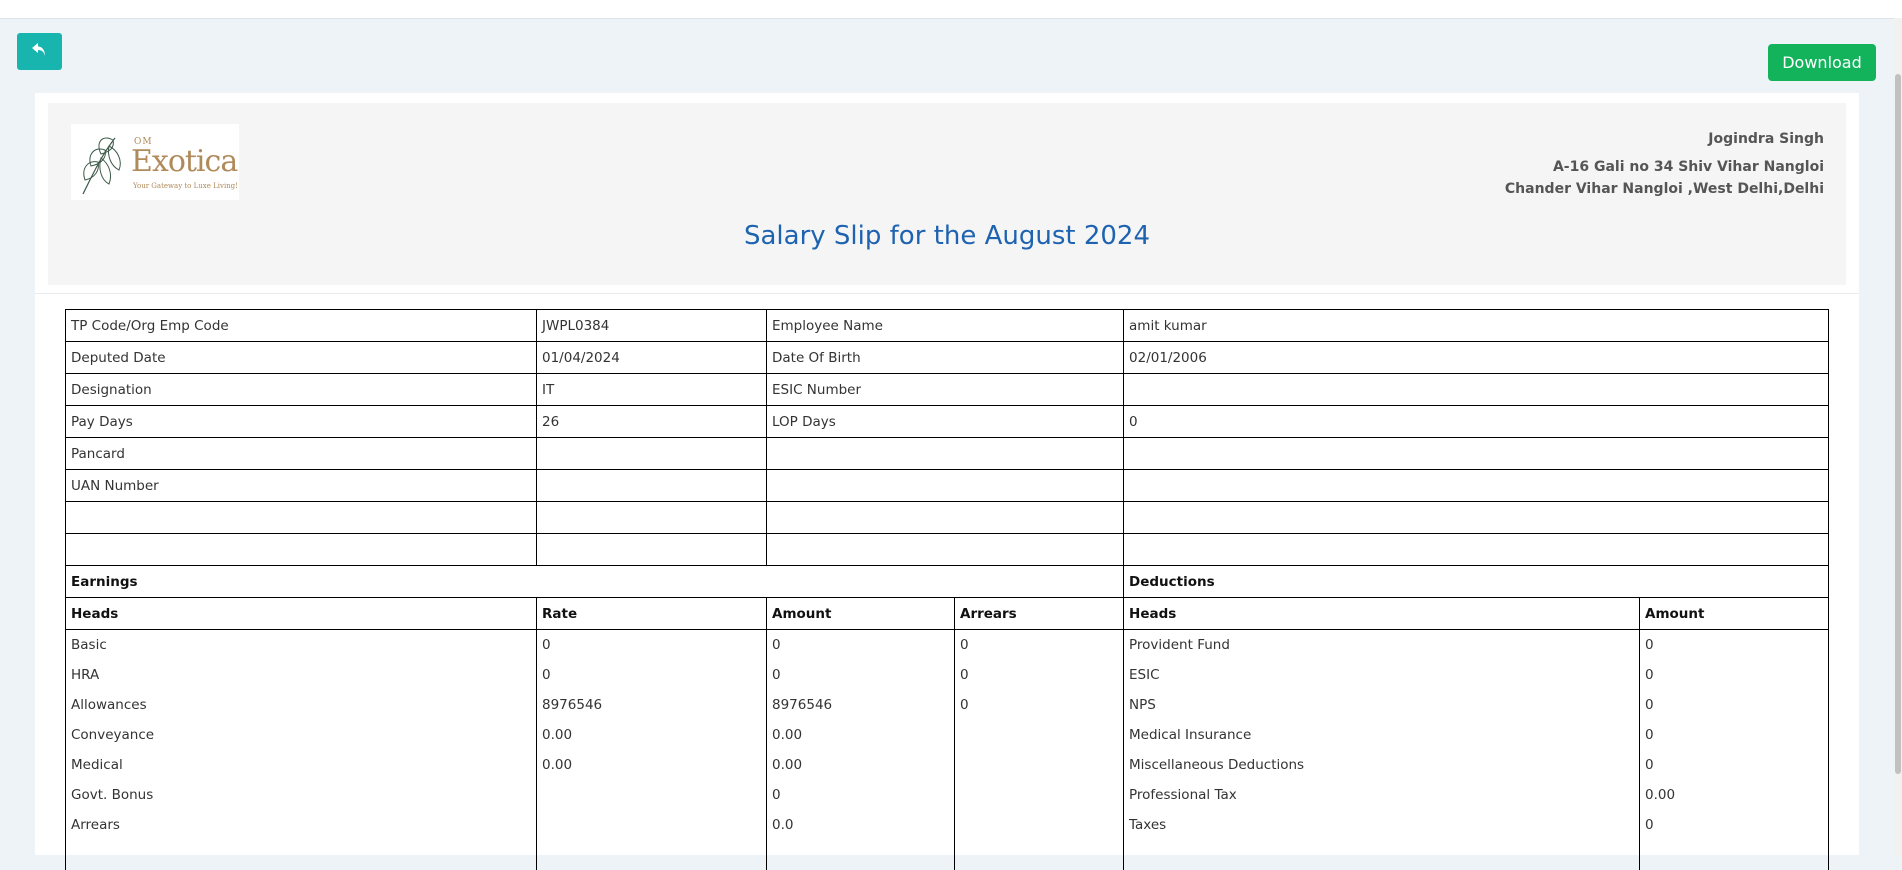 The image size is (1902, 870). Describe the element at coordinates (301, 644) in the screenshot. I see `earning-head: Basic` at that location.